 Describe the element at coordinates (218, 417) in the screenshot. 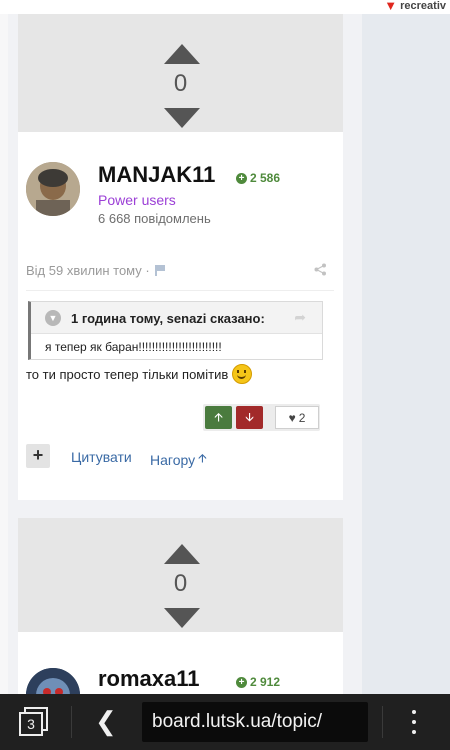

I see `reputation-up-button: 🡩` at that location.